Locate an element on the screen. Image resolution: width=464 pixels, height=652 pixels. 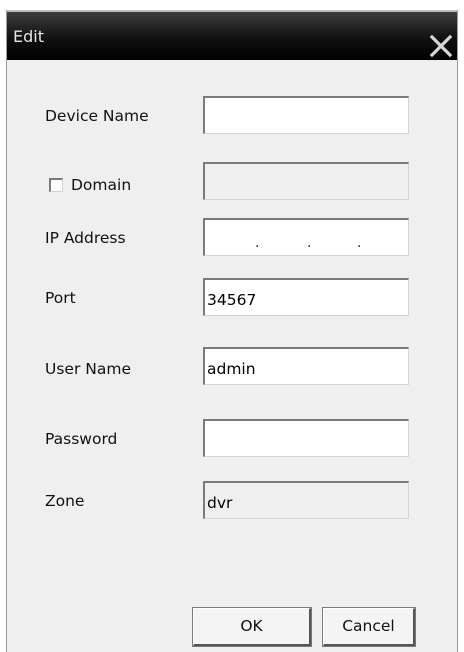
port-field is located at coordinates (306, 297).